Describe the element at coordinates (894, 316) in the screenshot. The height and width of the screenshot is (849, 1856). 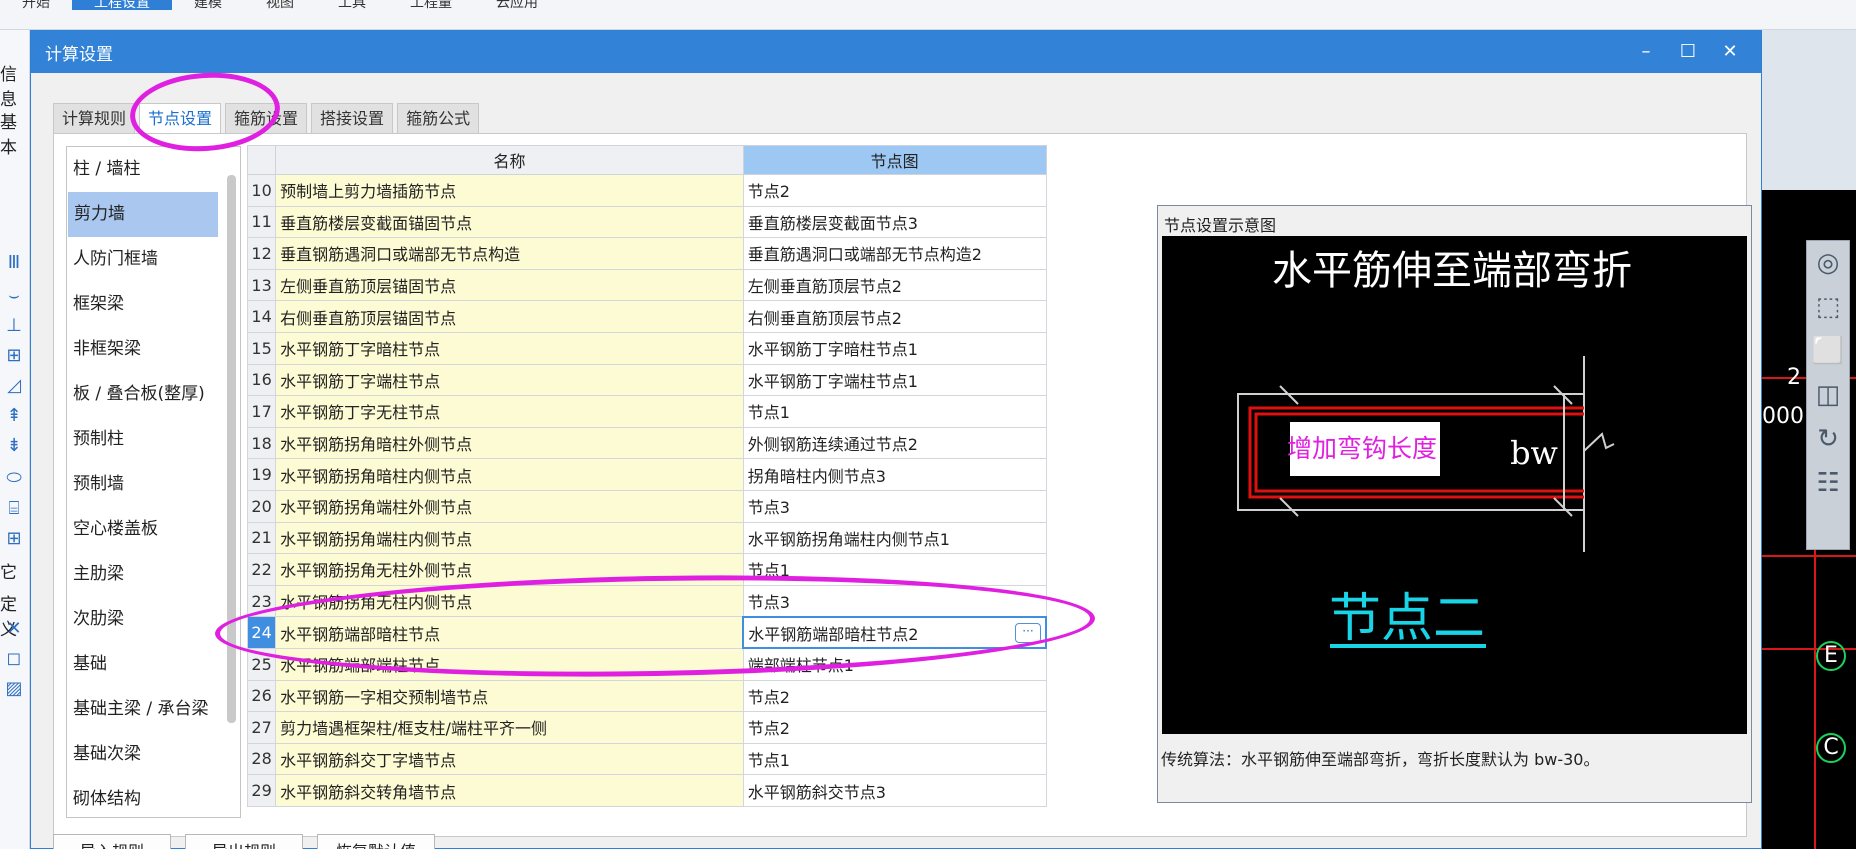
I see `row-node-cell: 右侧垂直筋顶层节点2` at that location.